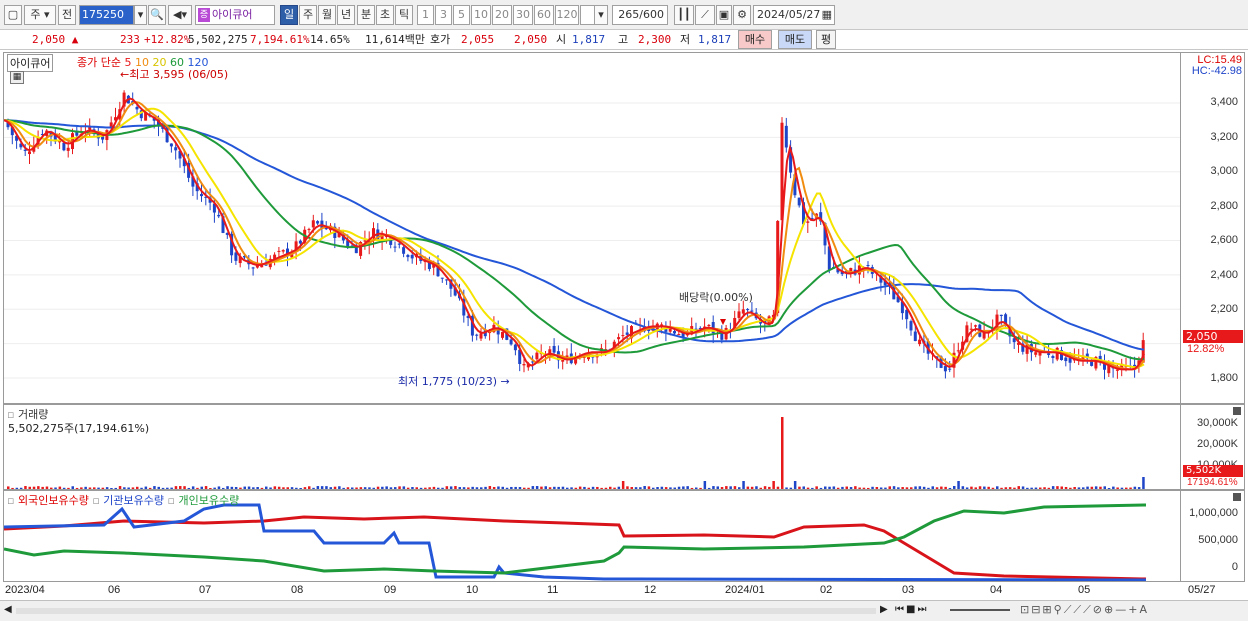 The height and width of the screenshot is (621, 1248). What do you see at coordinates (705, 15) in the screenshot?
I see `draw-tool-icon: ⟋` at bounding box center [705, 15].